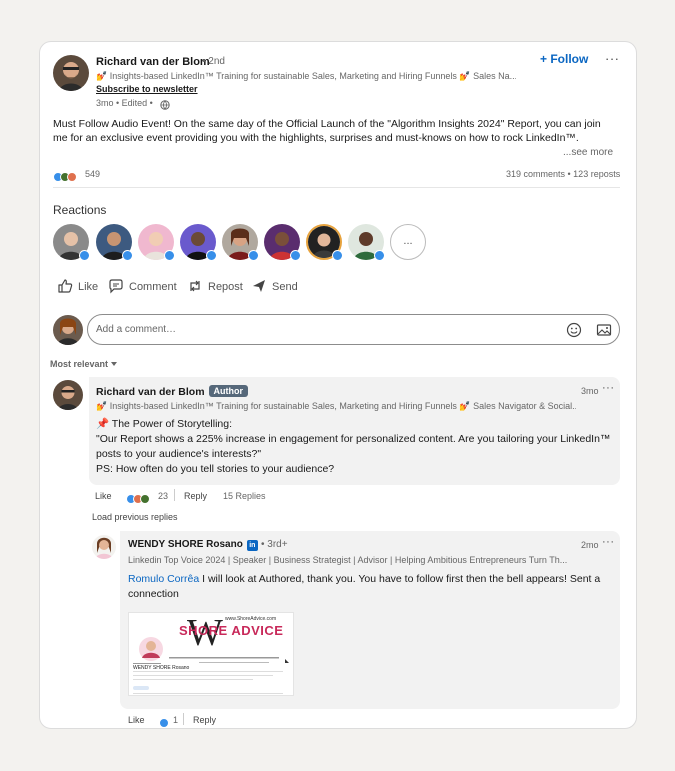 This screenshot has width=675, height=771. What do you see at coordinates (563, 174) in the screenshot?
I see `comments-reposts-count: 319 comments • 123 reposts` at bounding box center [563, 174].